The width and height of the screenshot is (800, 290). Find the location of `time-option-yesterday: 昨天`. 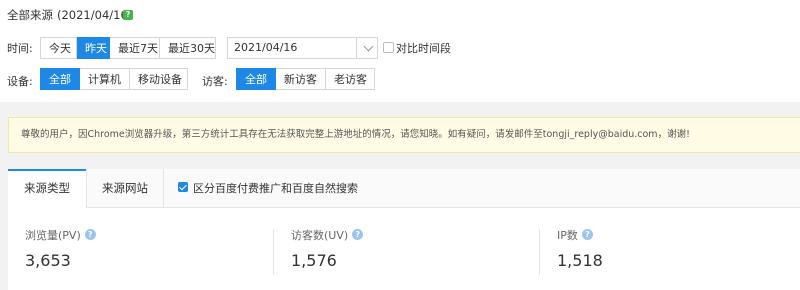

time-option-yesterday: 昨天 is located at coordinates (93, 48).